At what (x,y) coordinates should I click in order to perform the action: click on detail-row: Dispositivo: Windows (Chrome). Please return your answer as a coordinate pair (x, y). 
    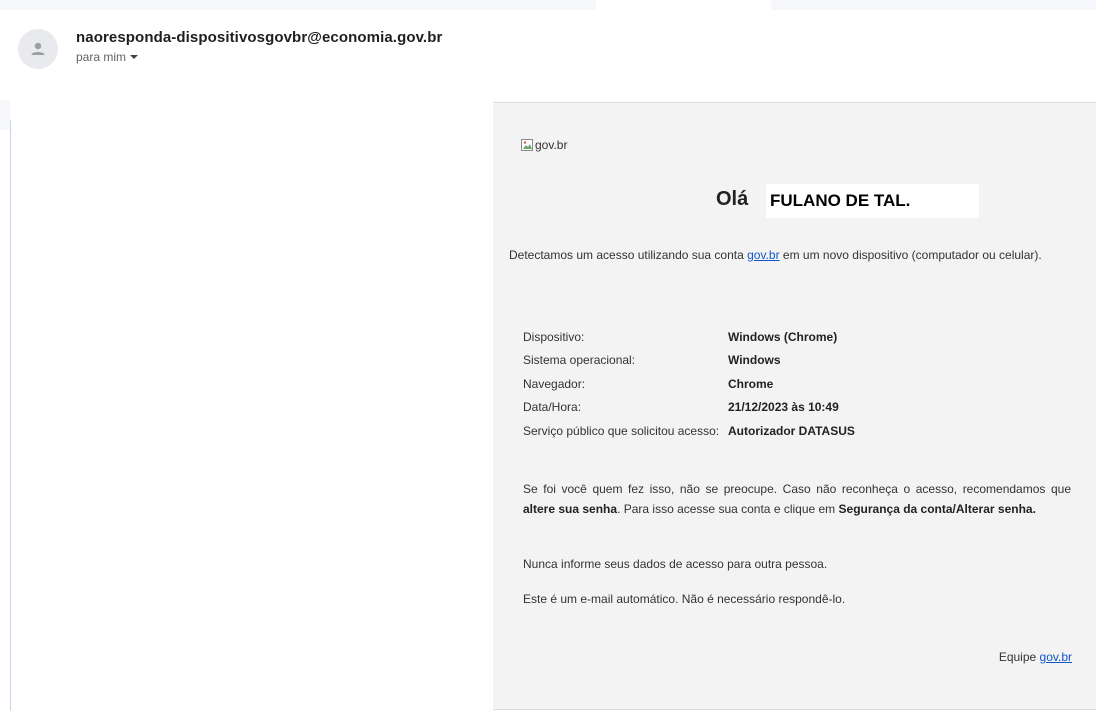
    Looking at the image, I should click on (690, 337).